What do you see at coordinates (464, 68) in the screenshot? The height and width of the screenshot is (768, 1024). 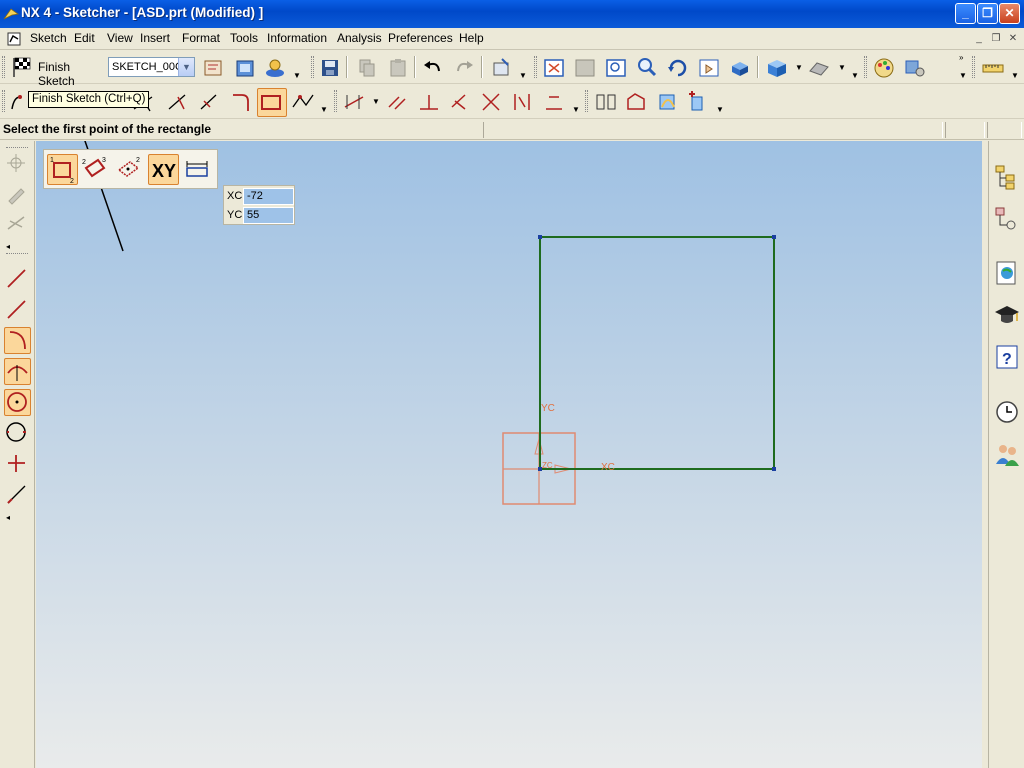 I see `redo-button` at bounding box center [464, 68].